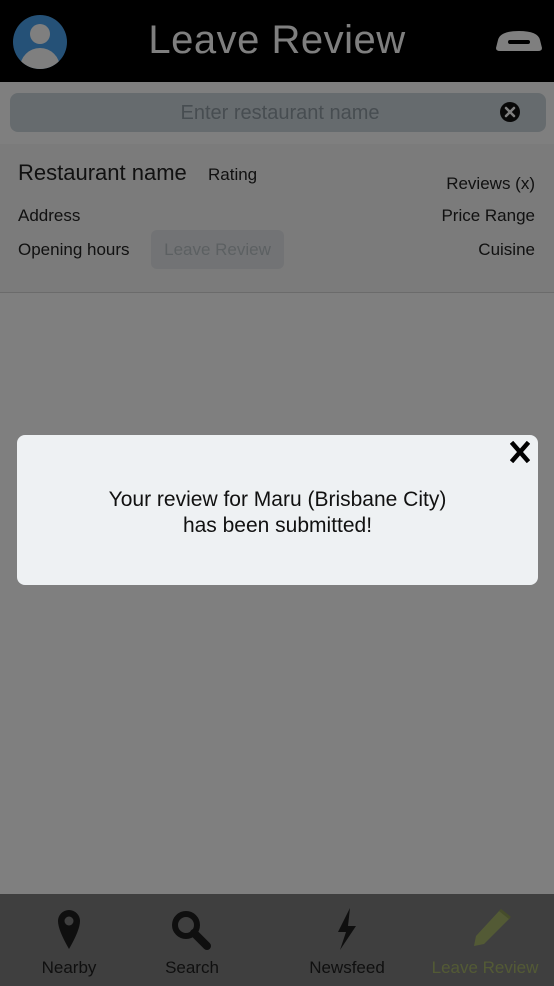  What do you see at coordinates (277, 499) in the screenshot?
I see `modal-message-line1: Your review for Maru (Brisbane City)` at bounding box center [277, 499].